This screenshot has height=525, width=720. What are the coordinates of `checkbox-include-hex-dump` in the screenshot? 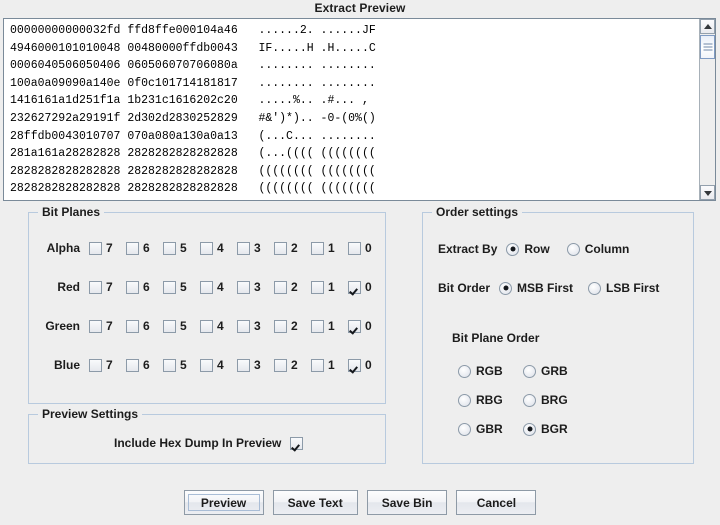 It's located at (297, 443).